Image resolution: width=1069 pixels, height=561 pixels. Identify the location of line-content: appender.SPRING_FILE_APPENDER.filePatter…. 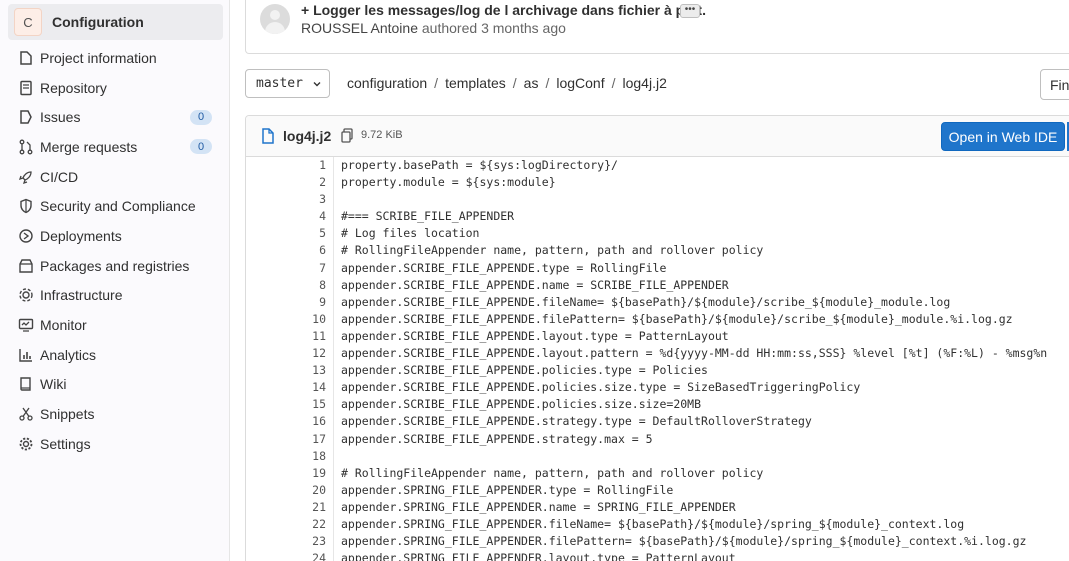
(684, 541).